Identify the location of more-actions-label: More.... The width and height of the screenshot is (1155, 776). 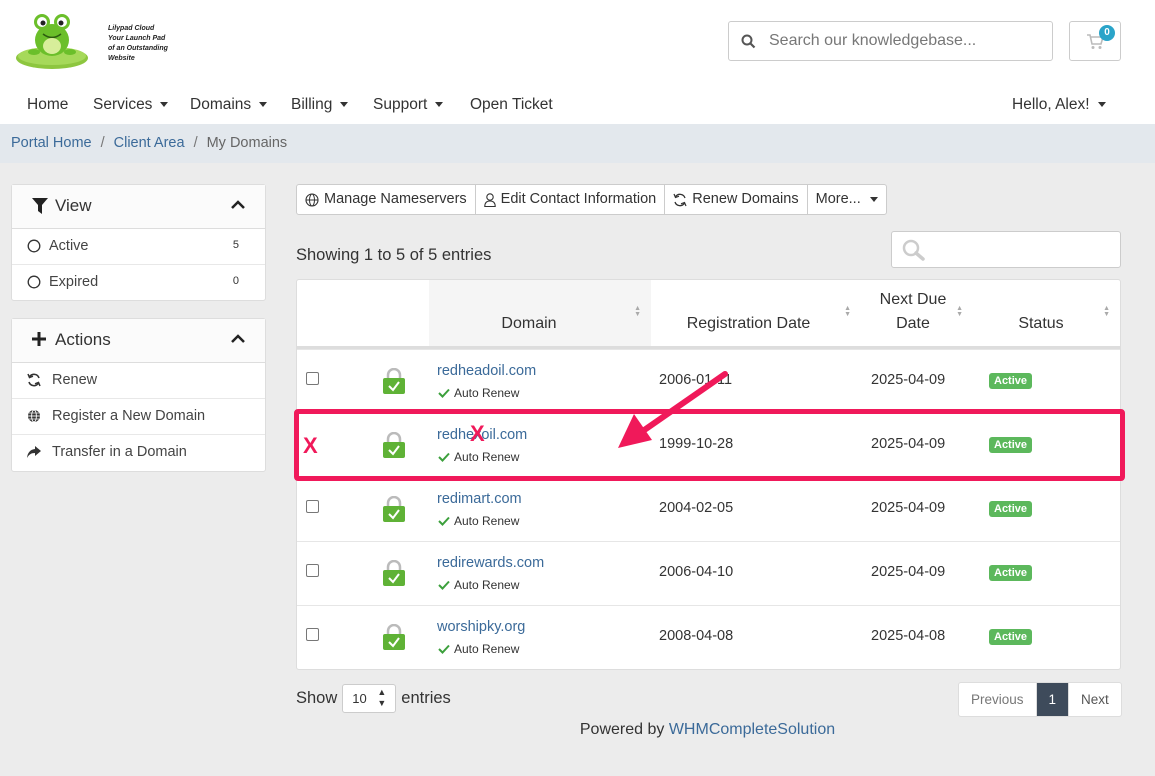
(838, 199).